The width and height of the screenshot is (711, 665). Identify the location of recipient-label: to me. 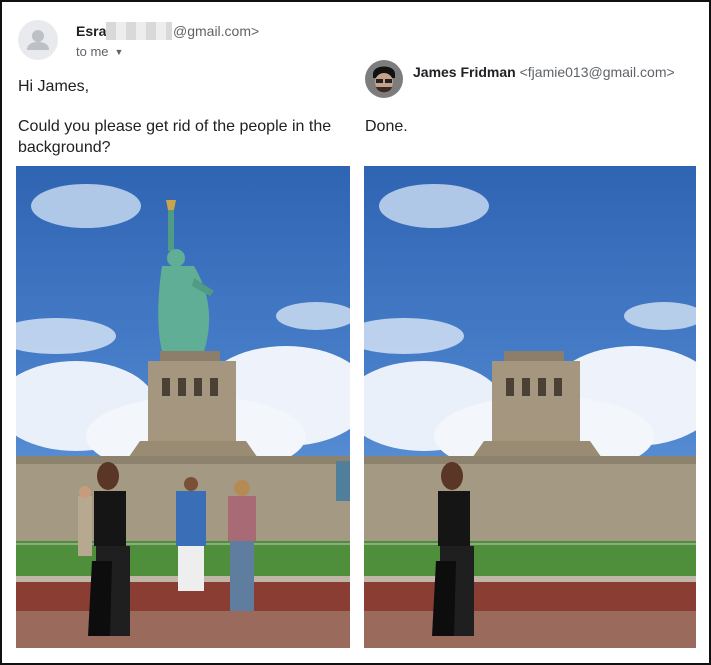
(92, 51).